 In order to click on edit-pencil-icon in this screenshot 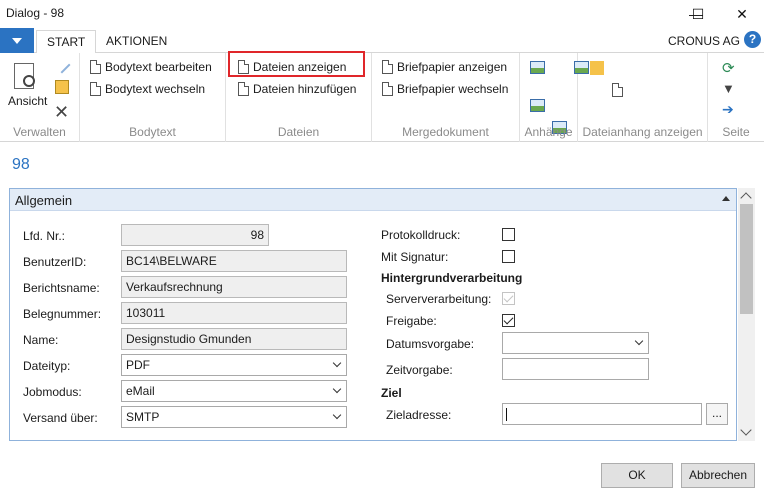, I will do `click(62, 65)`.